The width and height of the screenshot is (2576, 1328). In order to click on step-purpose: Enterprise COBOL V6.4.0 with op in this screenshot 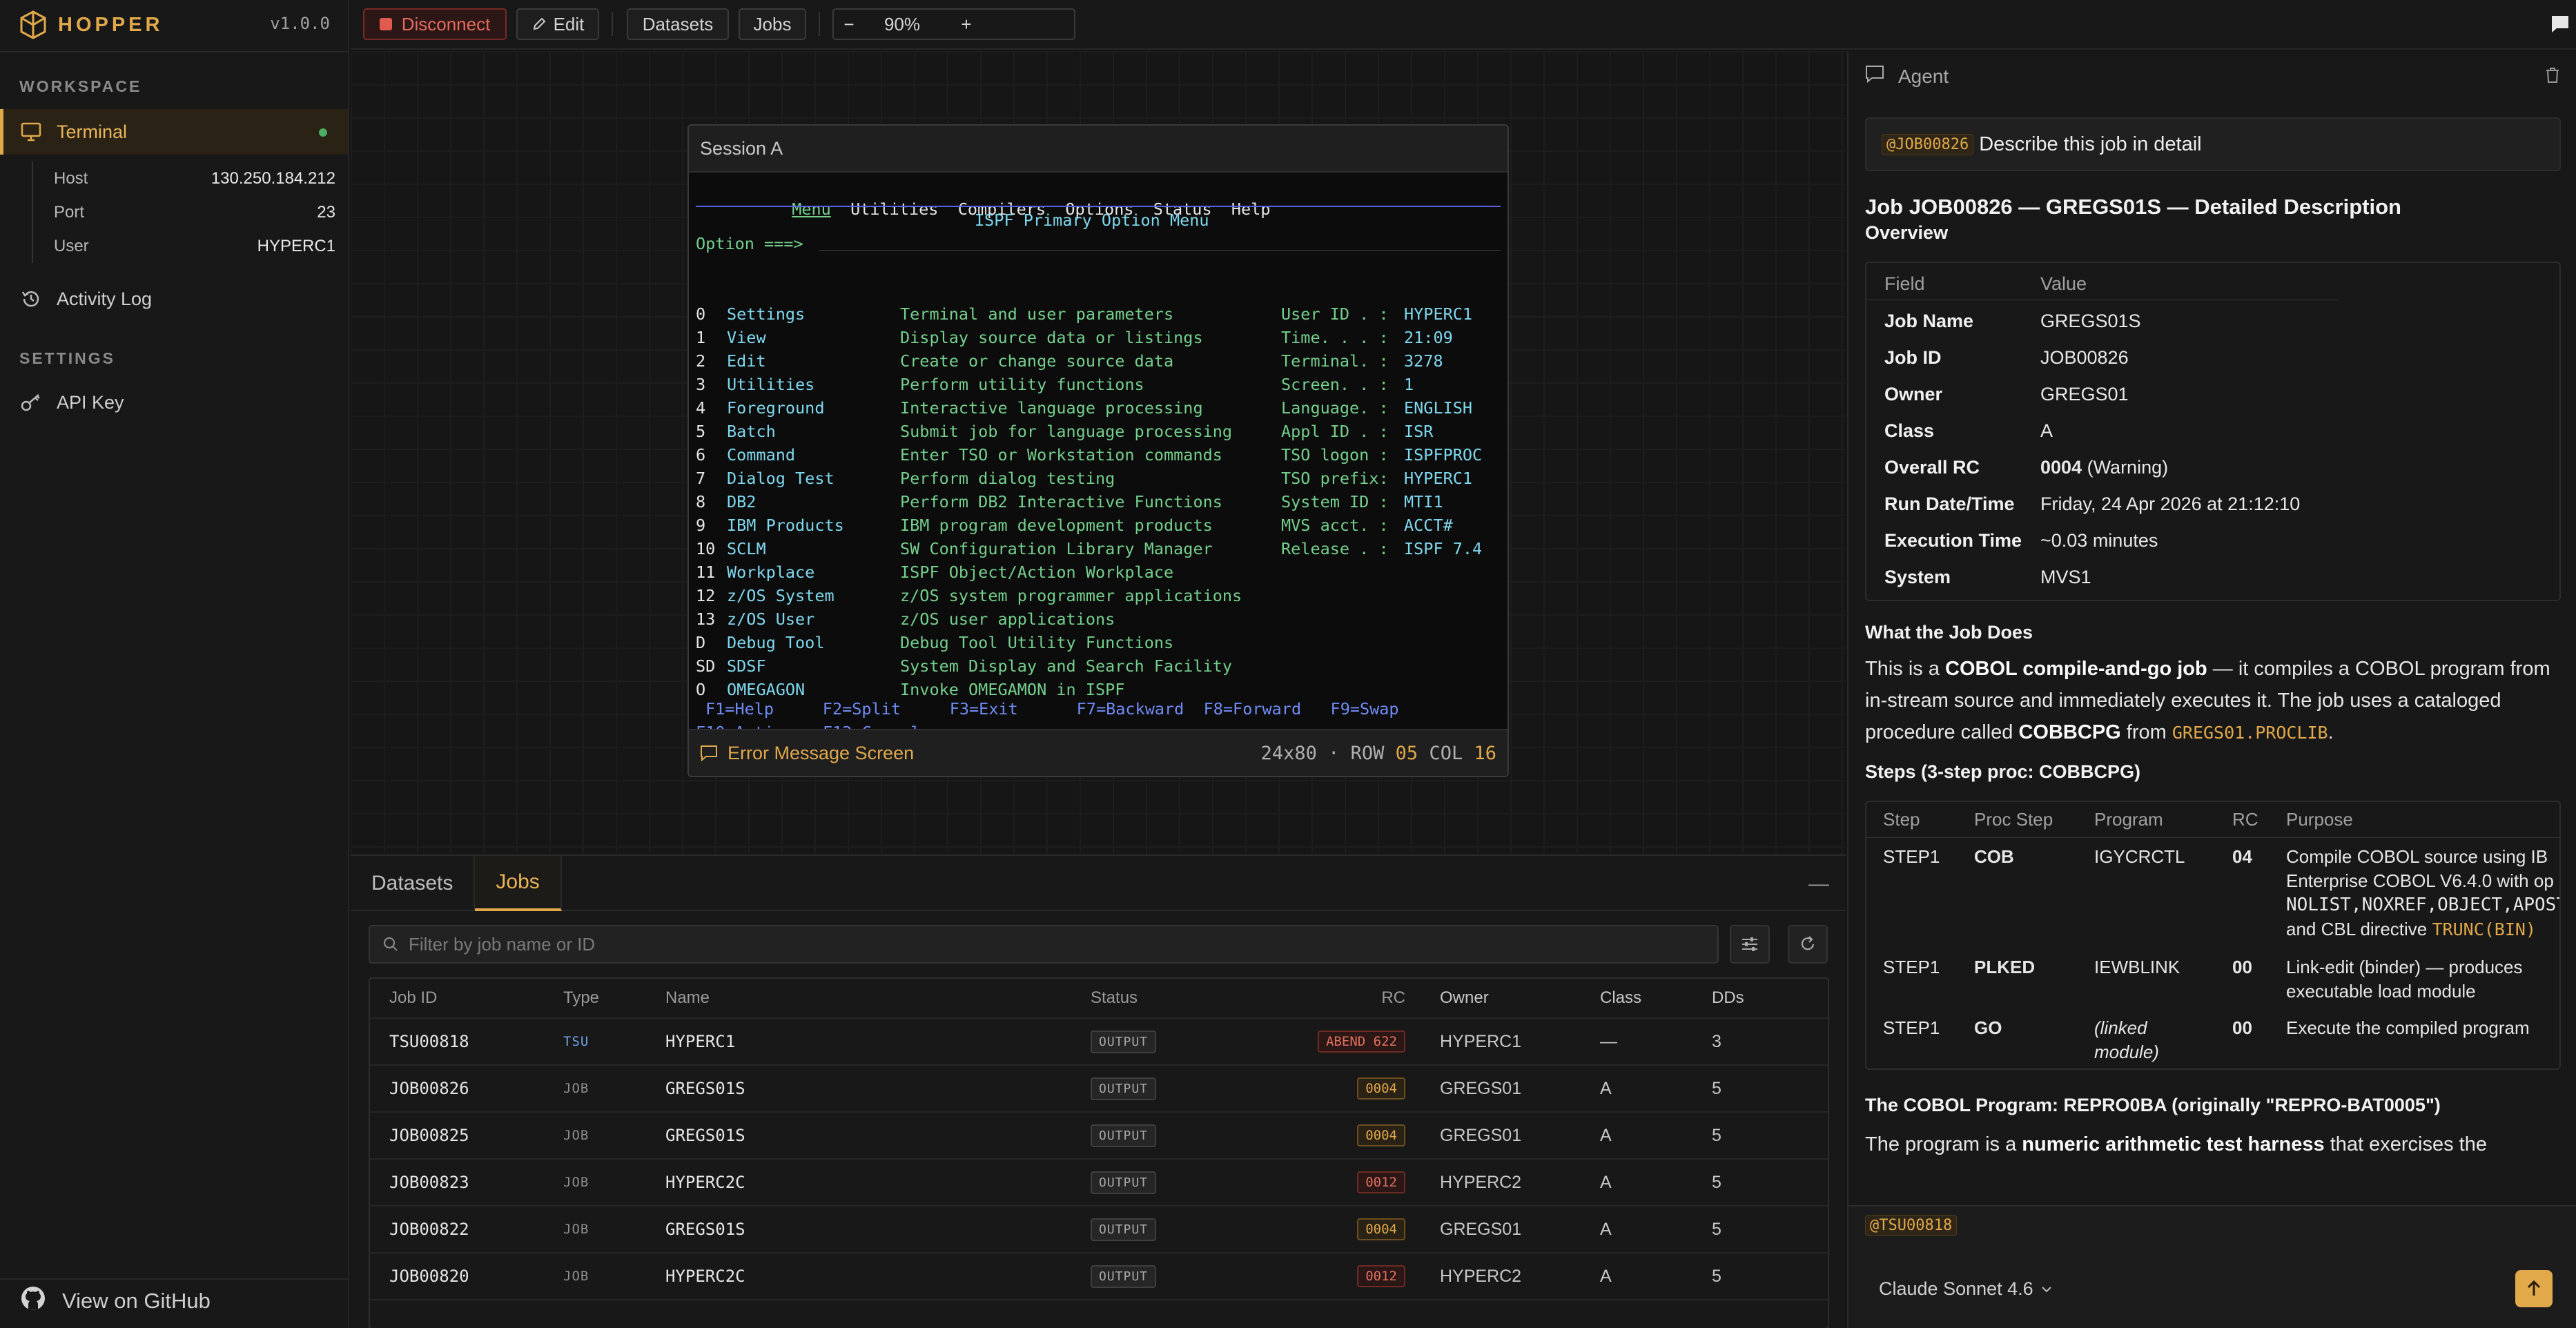, I will do `click(2420, 881)`.